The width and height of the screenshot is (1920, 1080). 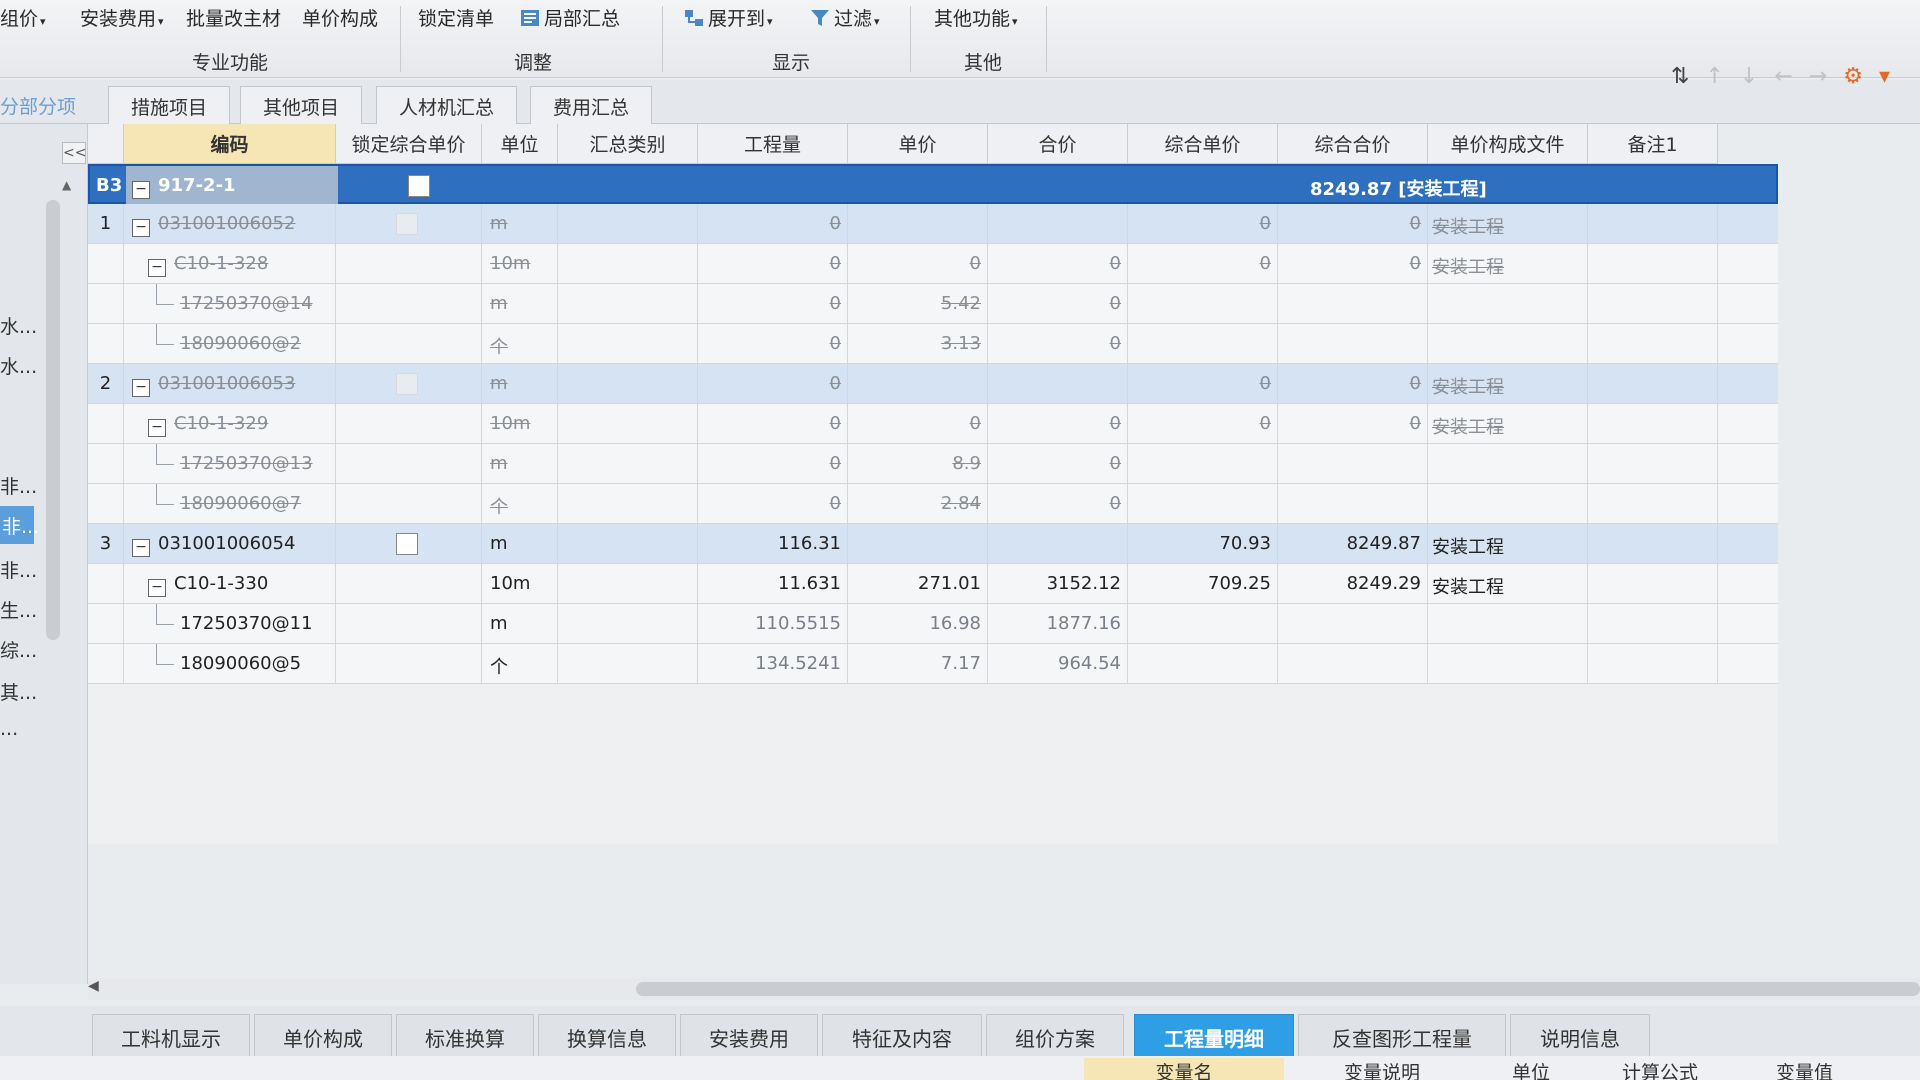 I want to click on tab-pricing-scheme: 组价方案, so click(x=1055, y=1036).